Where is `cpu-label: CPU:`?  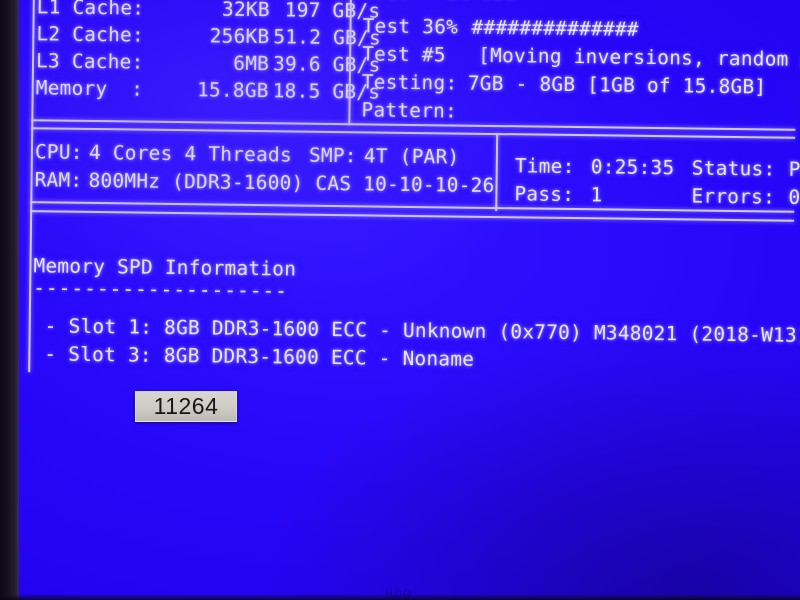
cpu-label: CPU: is located at coordinates (58, 152).